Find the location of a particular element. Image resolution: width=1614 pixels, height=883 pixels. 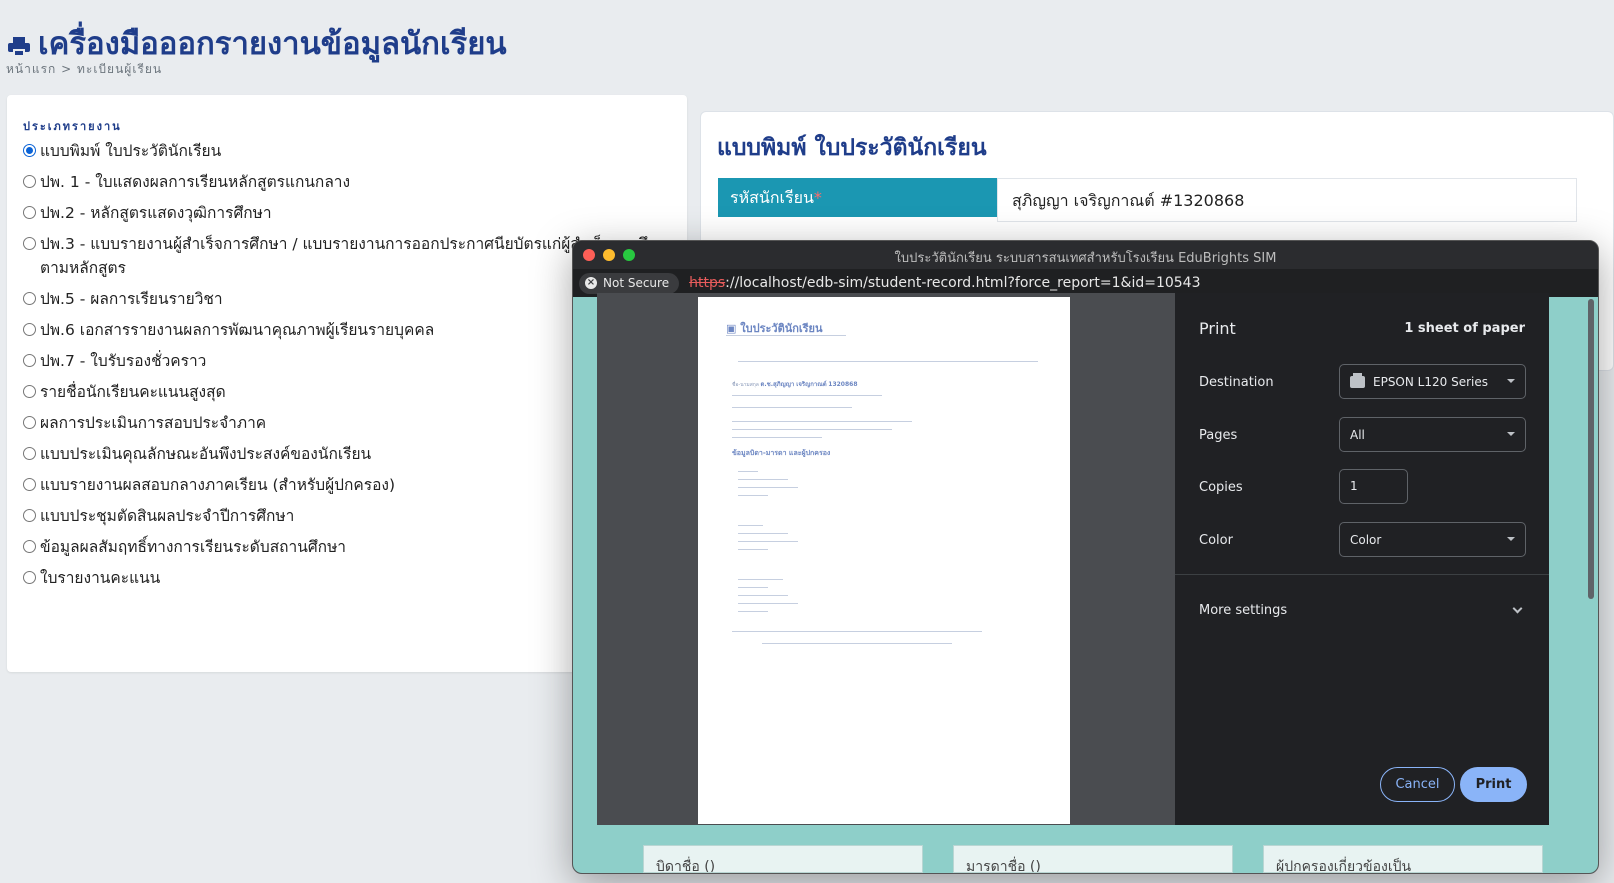

color-label: Color is located at coordinates (1216, 540).